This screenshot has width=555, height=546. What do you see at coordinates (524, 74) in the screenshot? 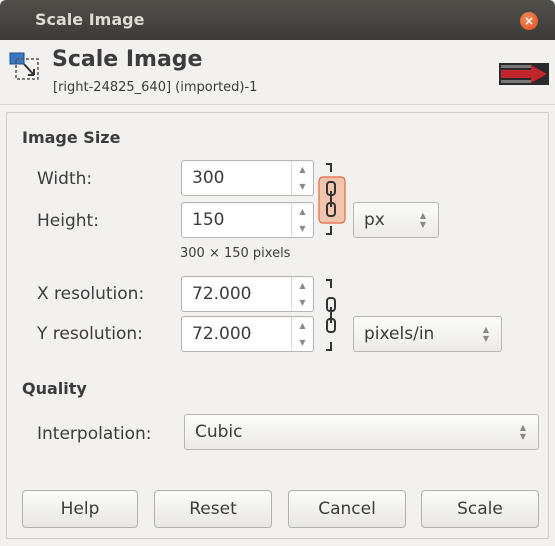
I see `image-thumbnail` at bounding box center [524, 74].